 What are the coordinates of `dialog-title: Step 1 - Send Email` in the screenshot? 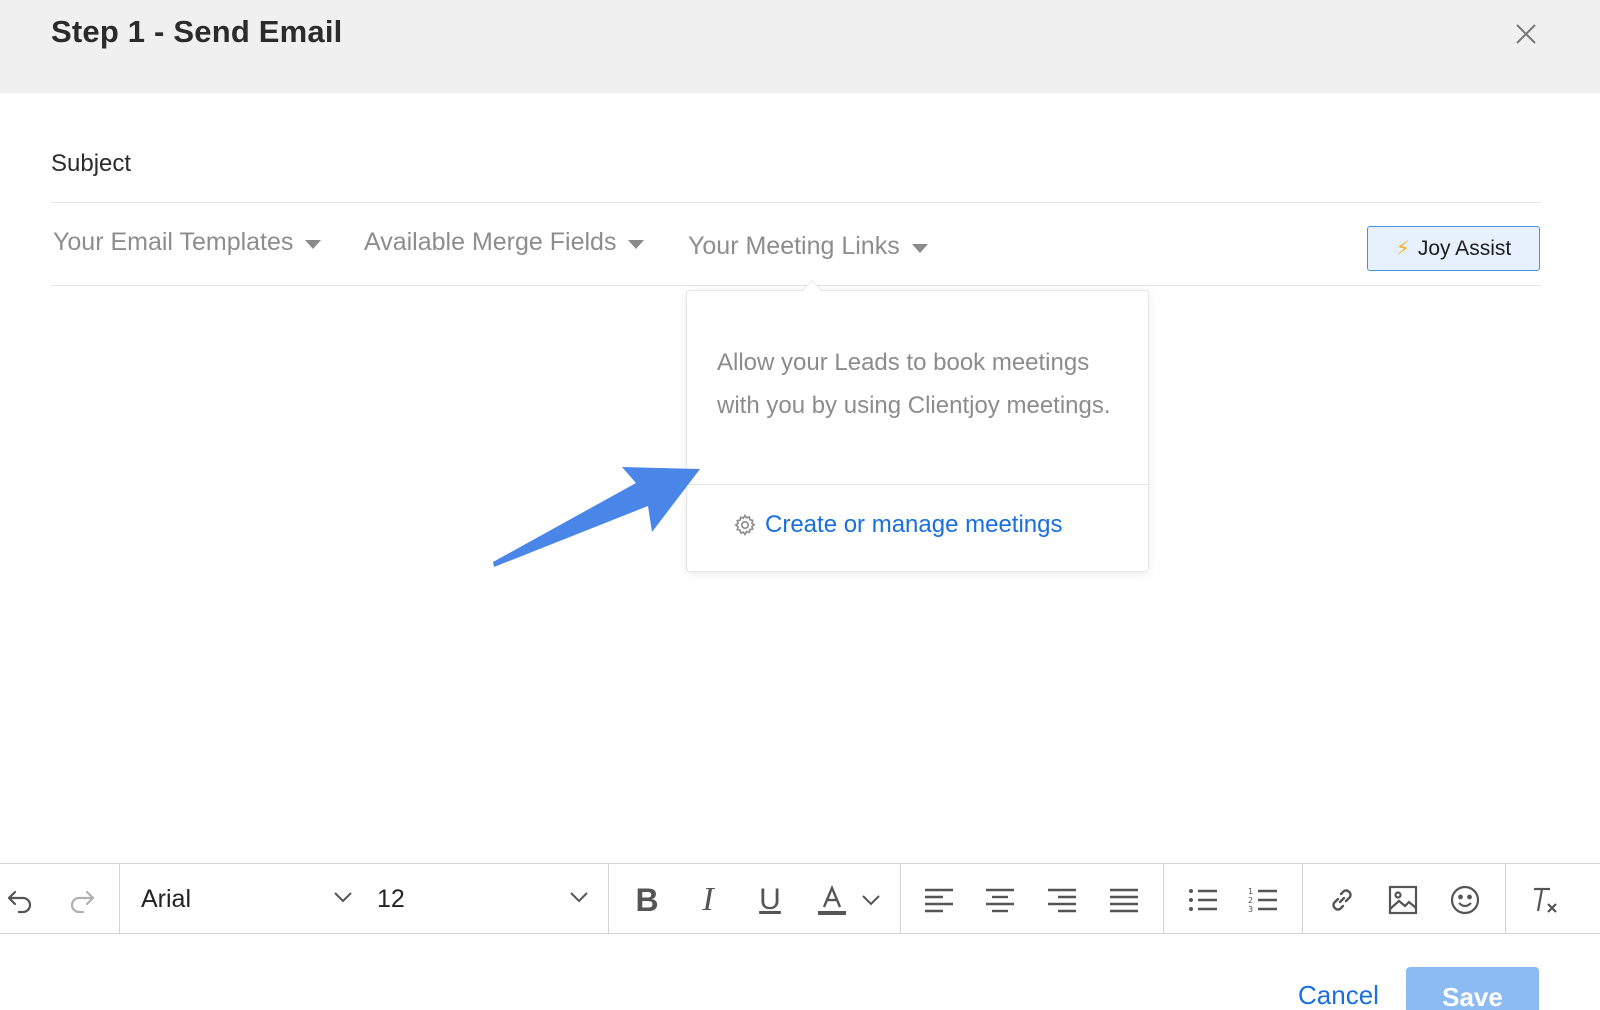 It's located at (197, 31).